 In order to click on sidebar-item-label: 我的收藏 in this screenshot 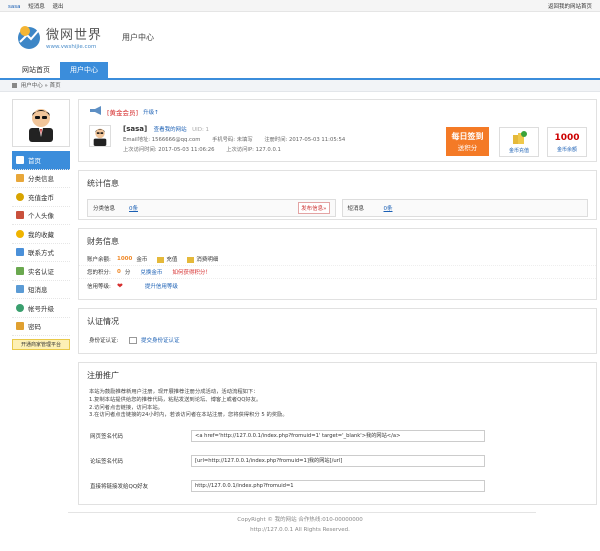, I will do `click(41, 234)`.